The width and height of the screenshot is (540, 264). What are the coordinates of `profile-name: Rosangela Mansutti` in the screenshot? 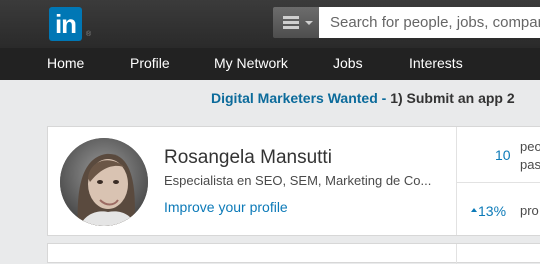 It's located at (248, 158).